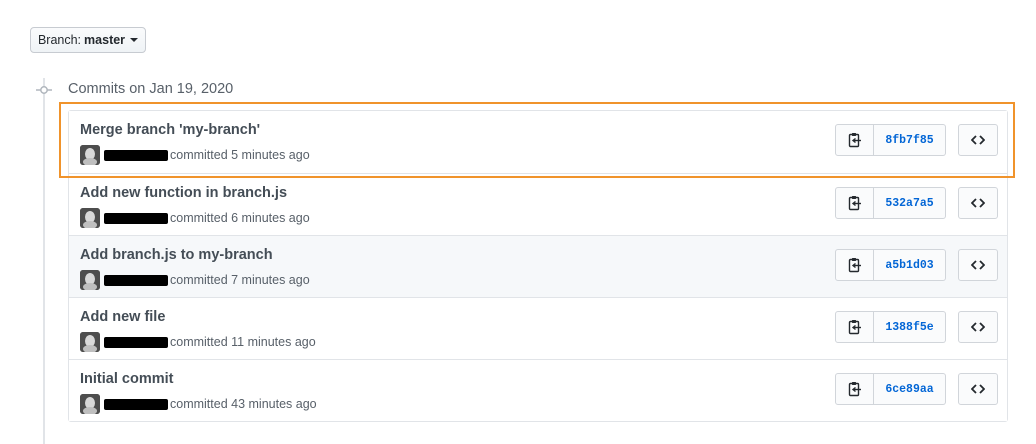 Image resolution: width=1036 pixels, height=444 pixels. I want to click on sha-button-group: a5b1d03, so click(890, 265).